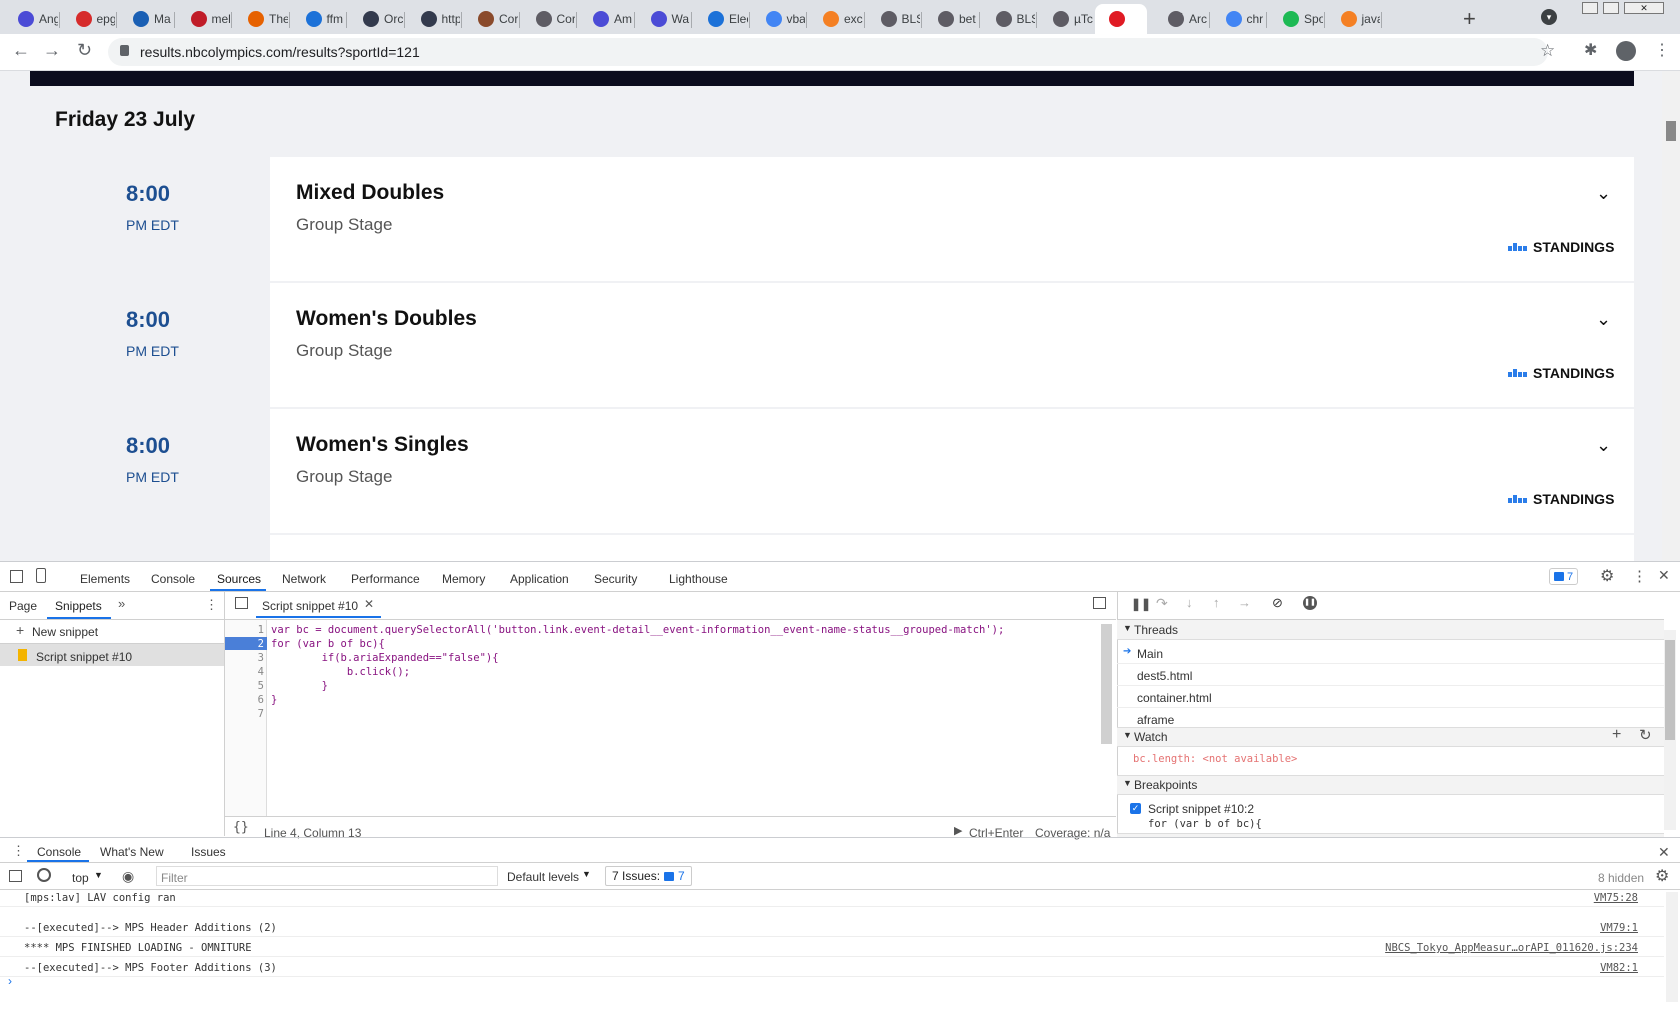 This screenshot has width=1680, height=1010. What do you see at coordinates (1619, 928) in the screenshot?
I see `console-message-source-link: VM79:1` at bounding box center [1619, 928].